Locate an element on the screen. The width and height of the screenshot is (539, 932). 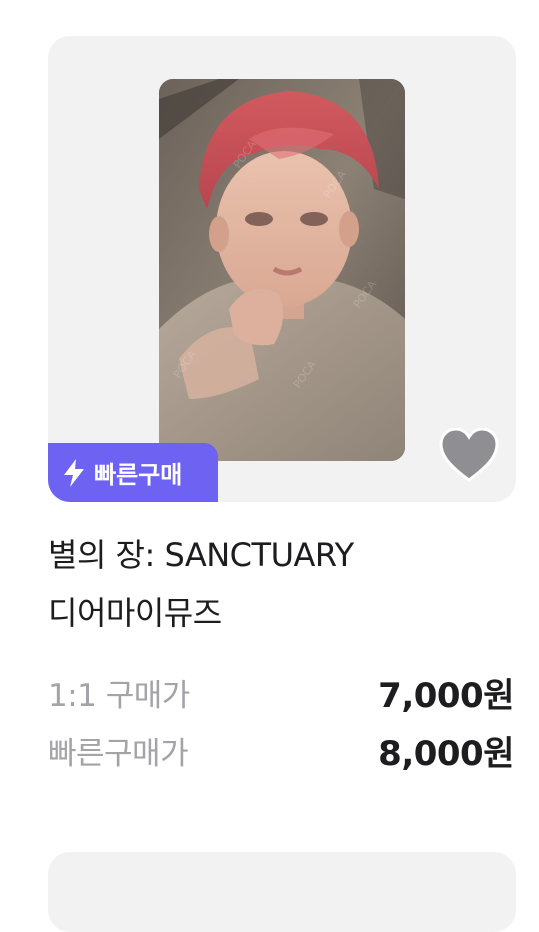
favorite-button is located at coordinates (469, 455).